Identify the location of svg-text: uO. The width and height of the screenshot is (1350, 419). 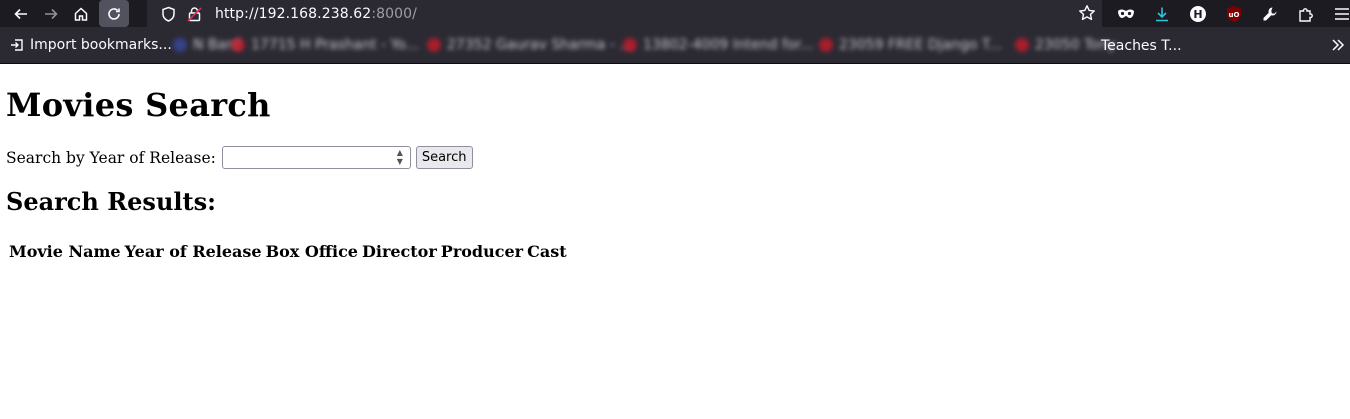
(1234, 15).